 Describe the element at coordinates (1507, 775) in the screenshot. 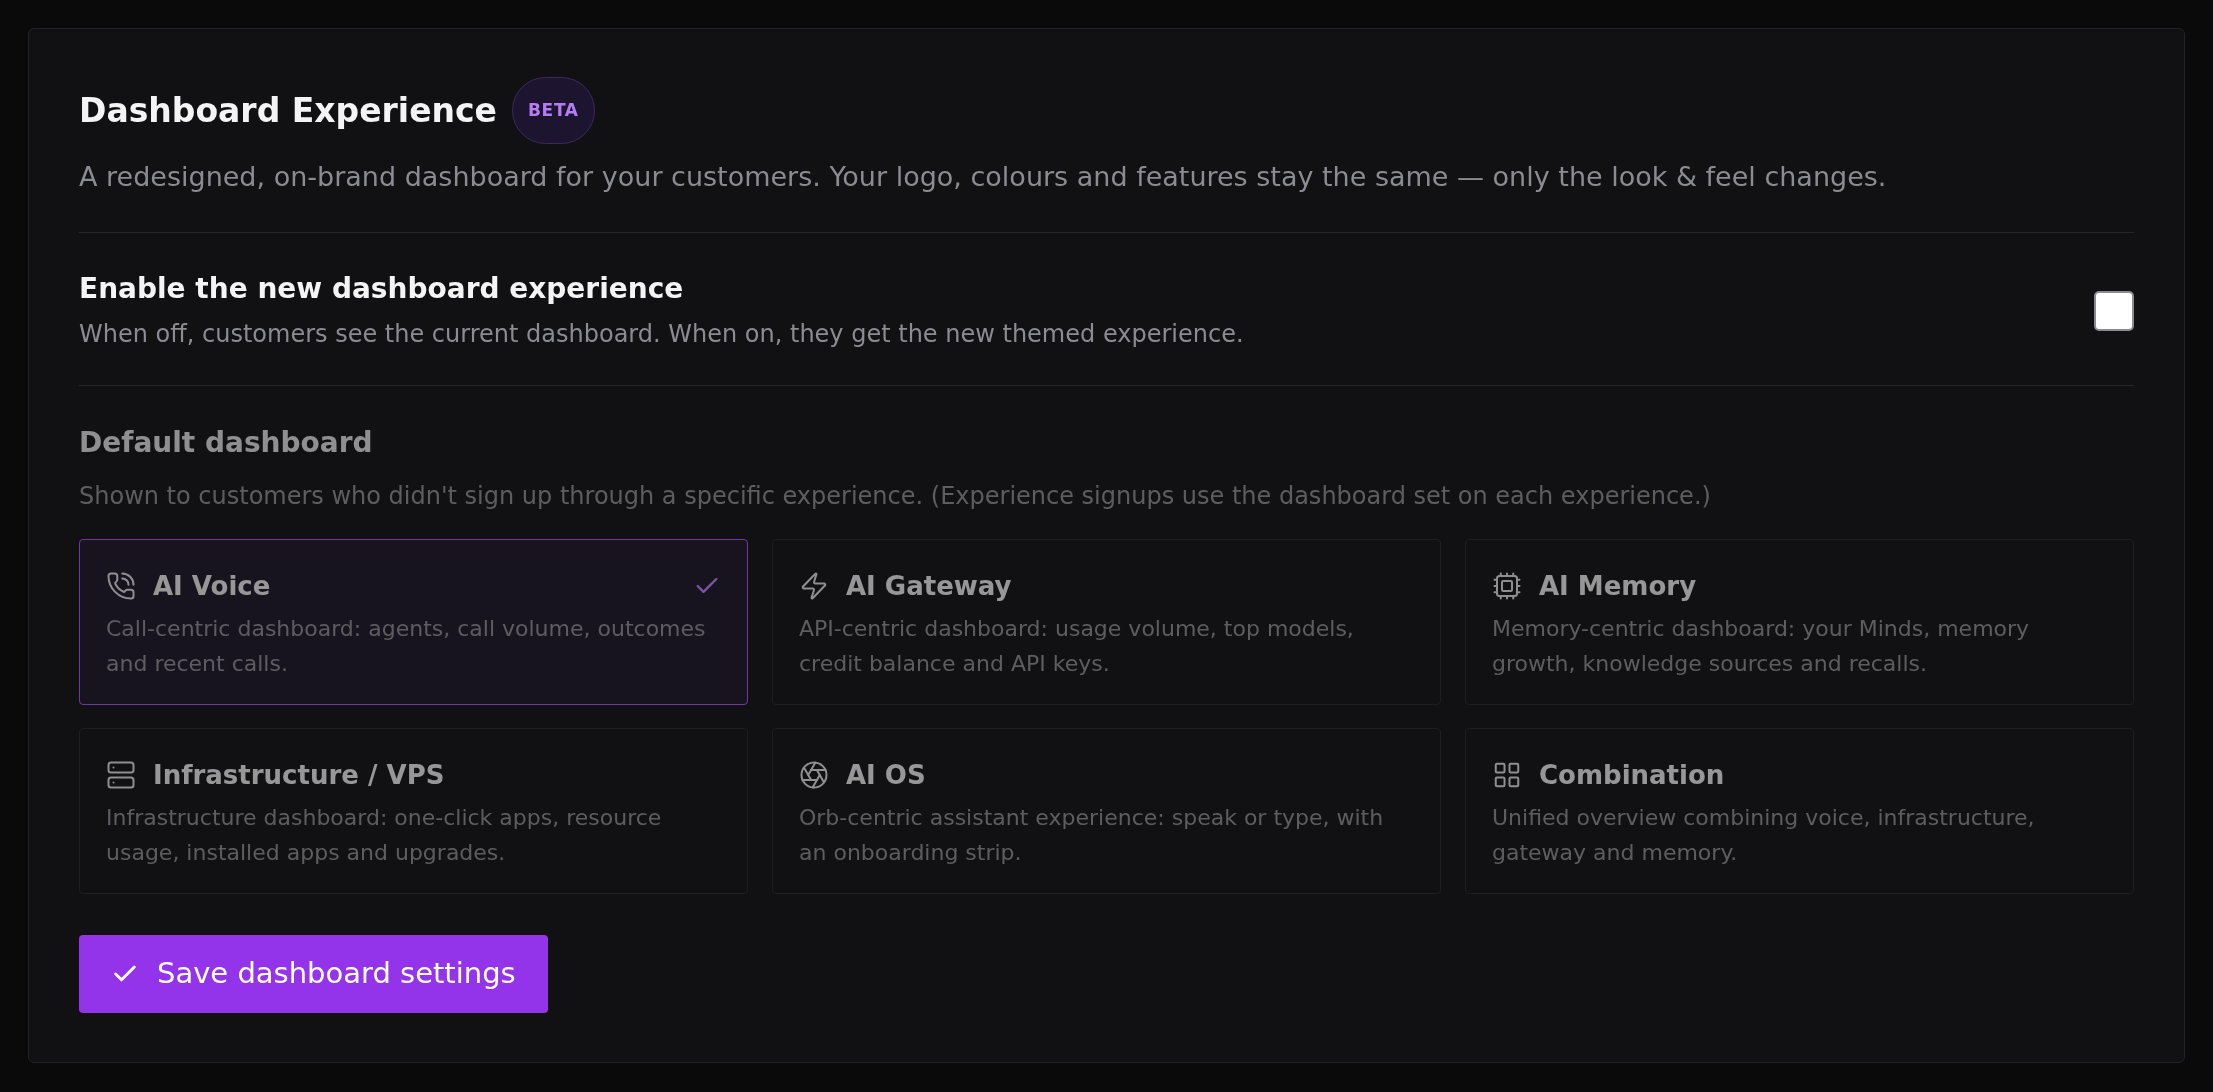

I see `grid-icon` at that location.